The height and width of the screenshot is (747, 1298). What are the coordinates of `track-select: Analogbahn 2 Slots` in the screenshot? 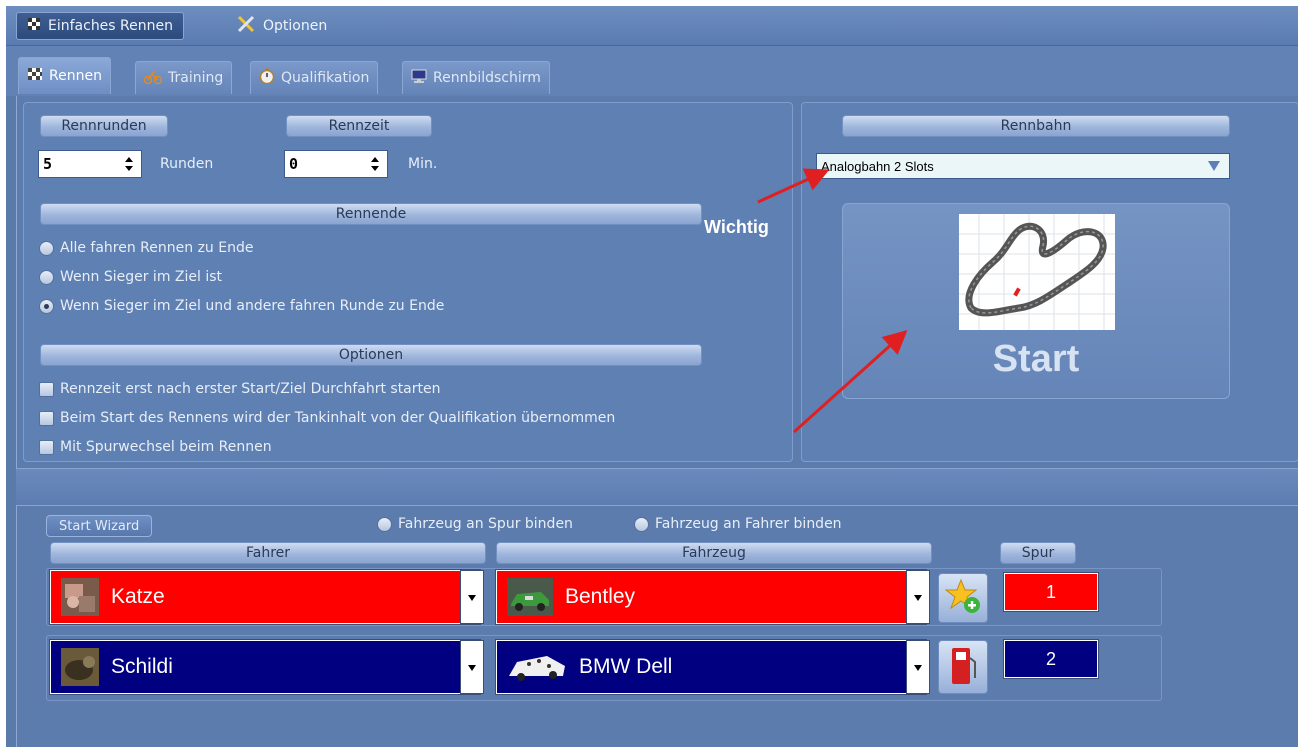 It's located at (1023, 166).